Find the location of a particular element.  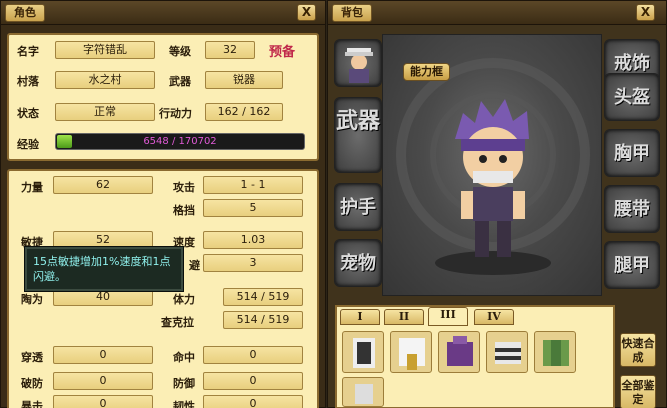

chakra-value: 514 / 519 is located at coordinates (263, 320).